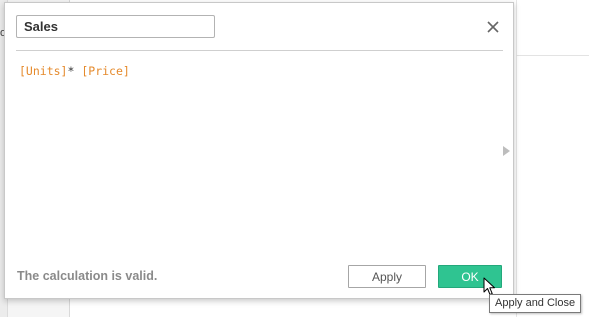 This screenshot has height=317, width=589. I want to click on close-icon, so click(493, 27).